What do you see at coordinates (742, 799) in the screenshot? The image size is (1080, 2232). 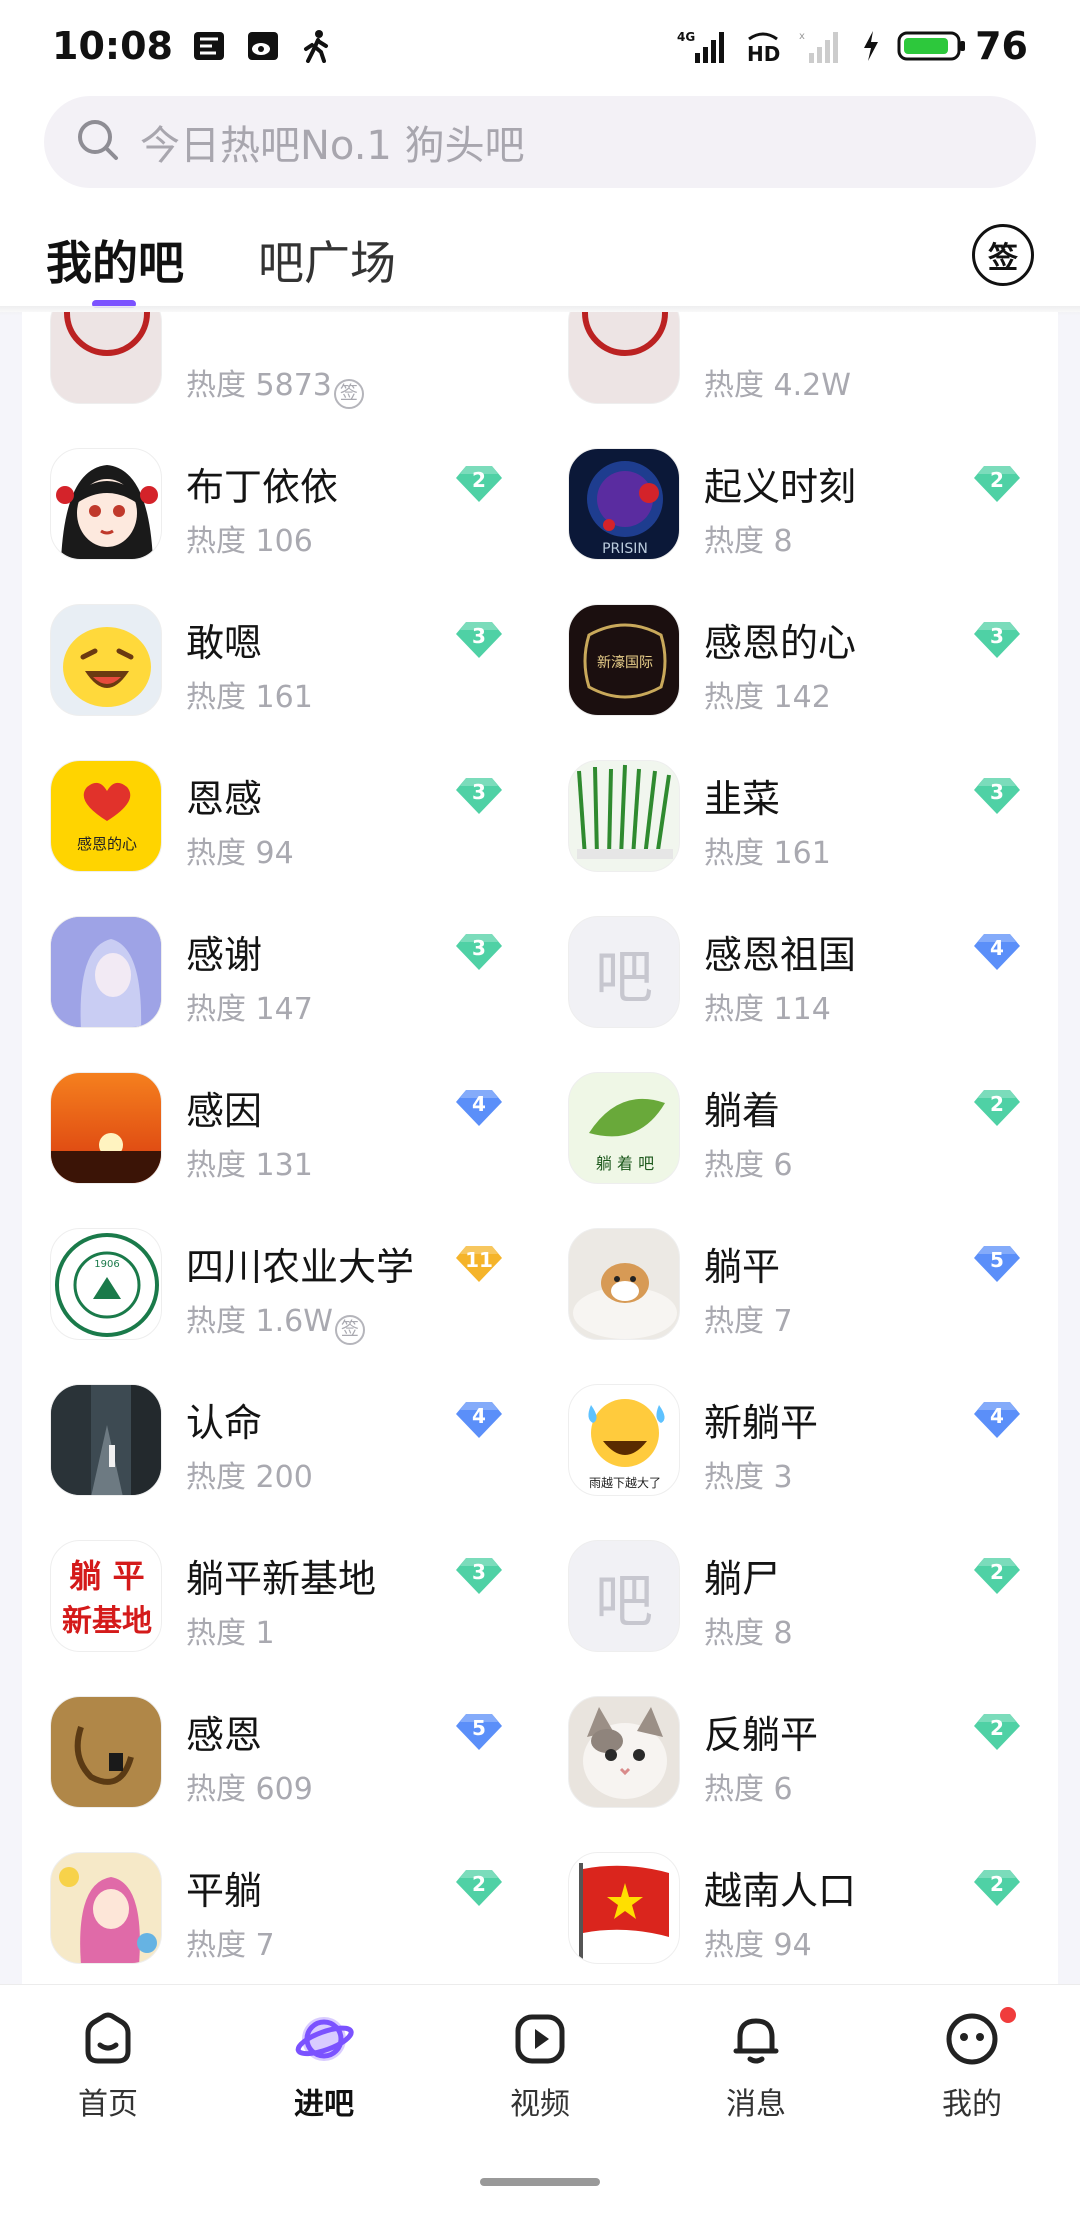 I see `bar-name: 韭菜` at bounding box center [742, 799].